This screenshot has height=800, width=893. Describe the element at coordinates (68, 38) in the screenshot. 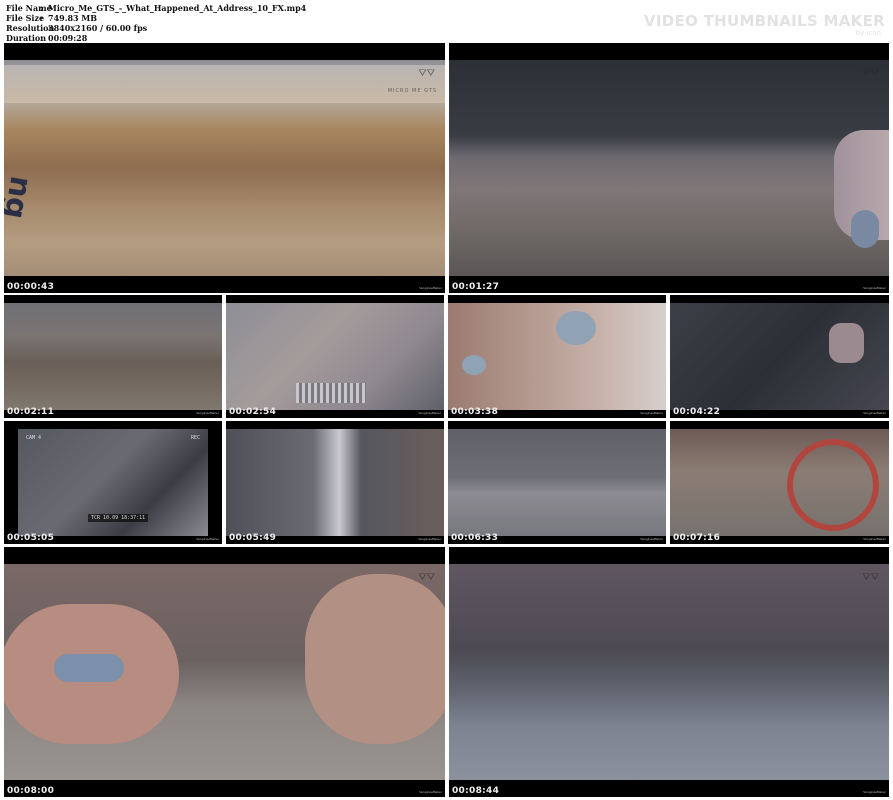

I see `duration-value: 00:09:28` at that location.